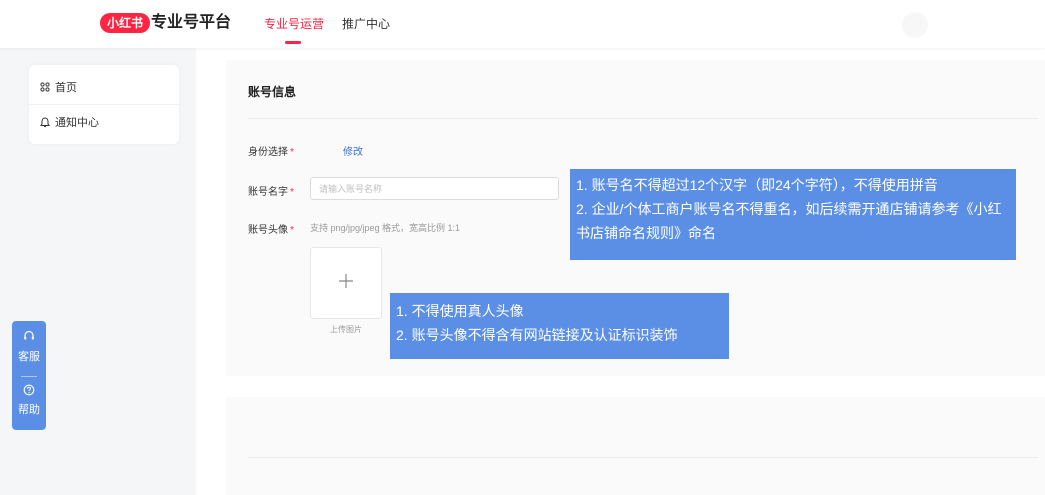 The height and width of the screenshot is (495, 1045). What do you see at coordinates (29, 347) in the screenshot?
I see `customer-service-button: 客服` at bounding box center [29, 347].